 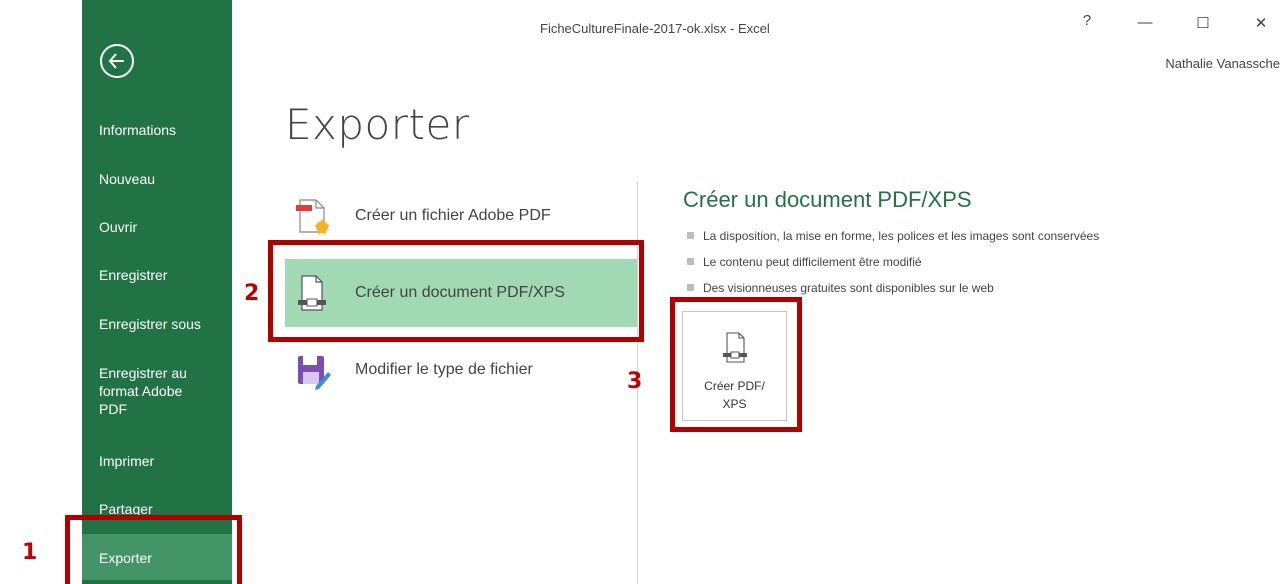 I want to click on option-change-file-type: Modifier le type de fichier, so click(x=461, y=370).